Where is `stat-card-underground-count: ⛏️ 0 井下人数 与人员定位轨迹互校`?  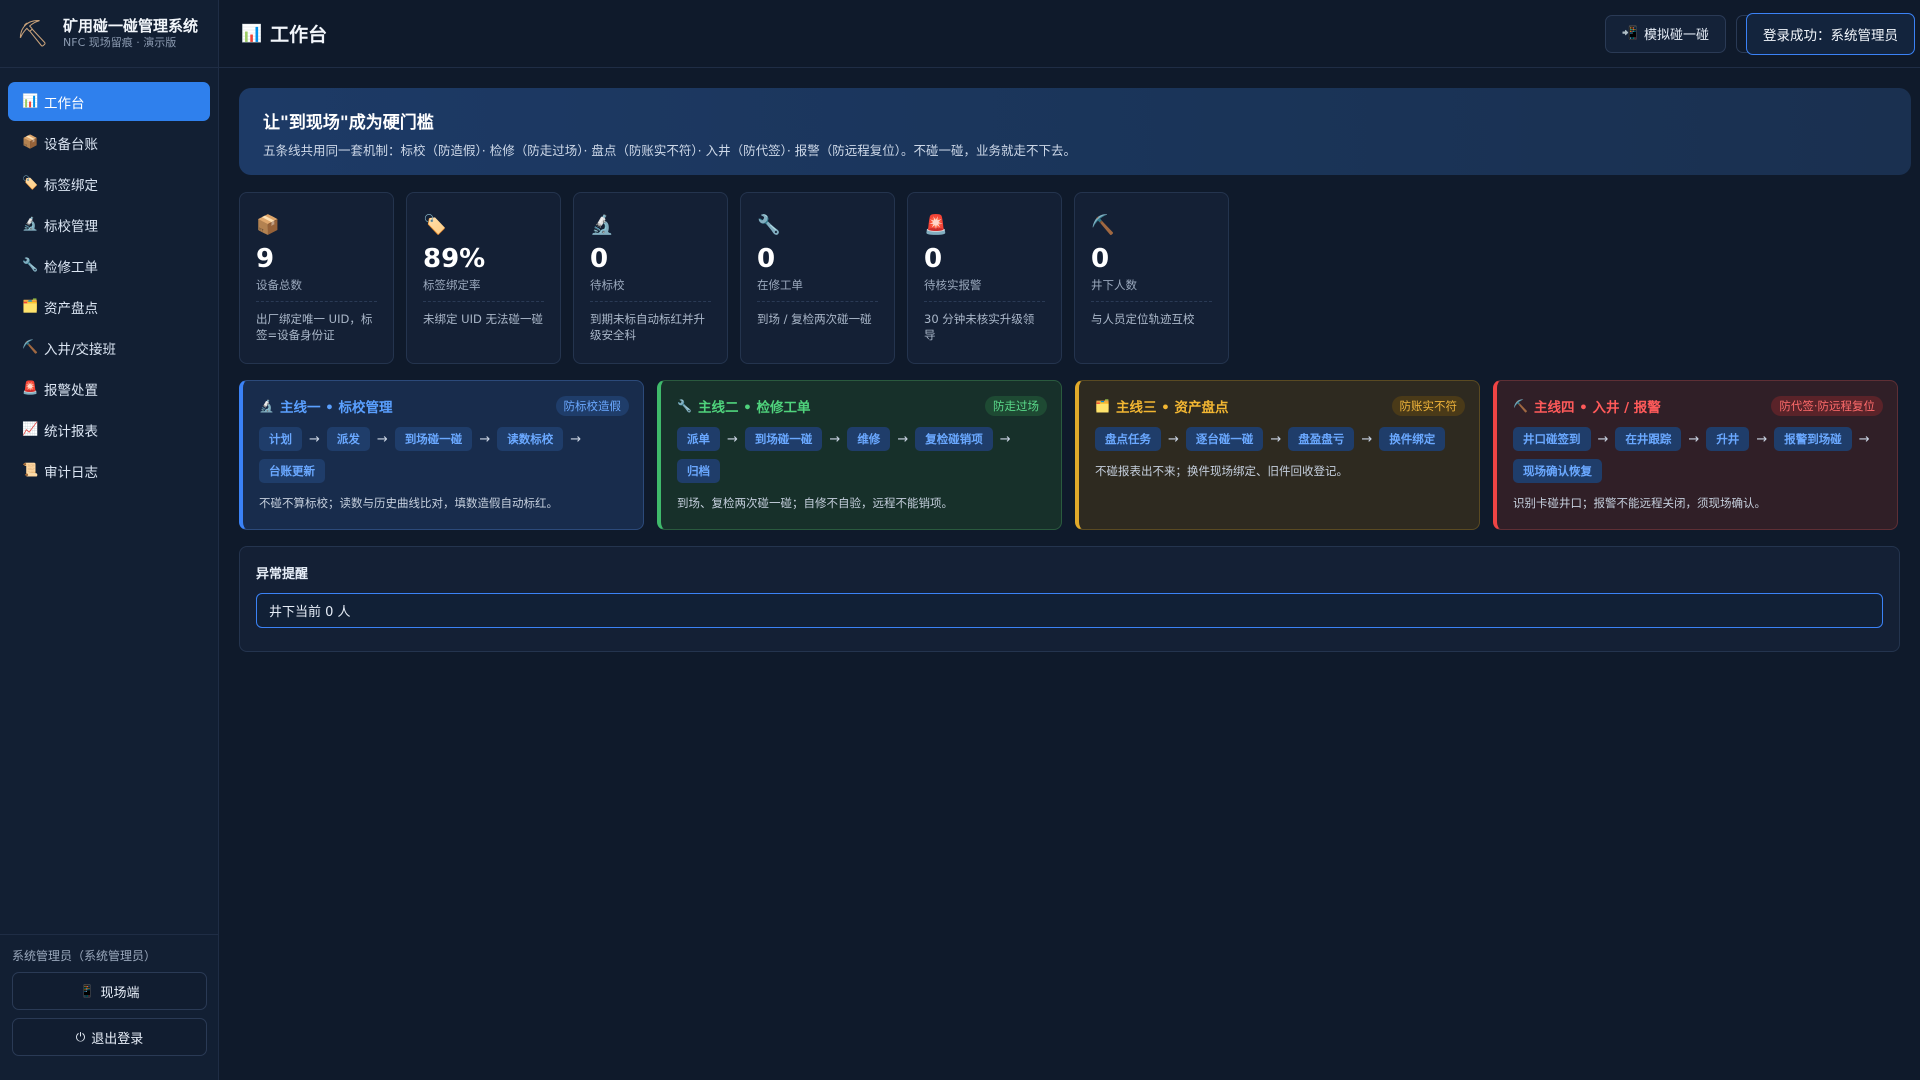
stat-card-underground-count: ⛏️ 0 井下人数 与人员定位轨迹互校 is located at coordinates (1151, 278).